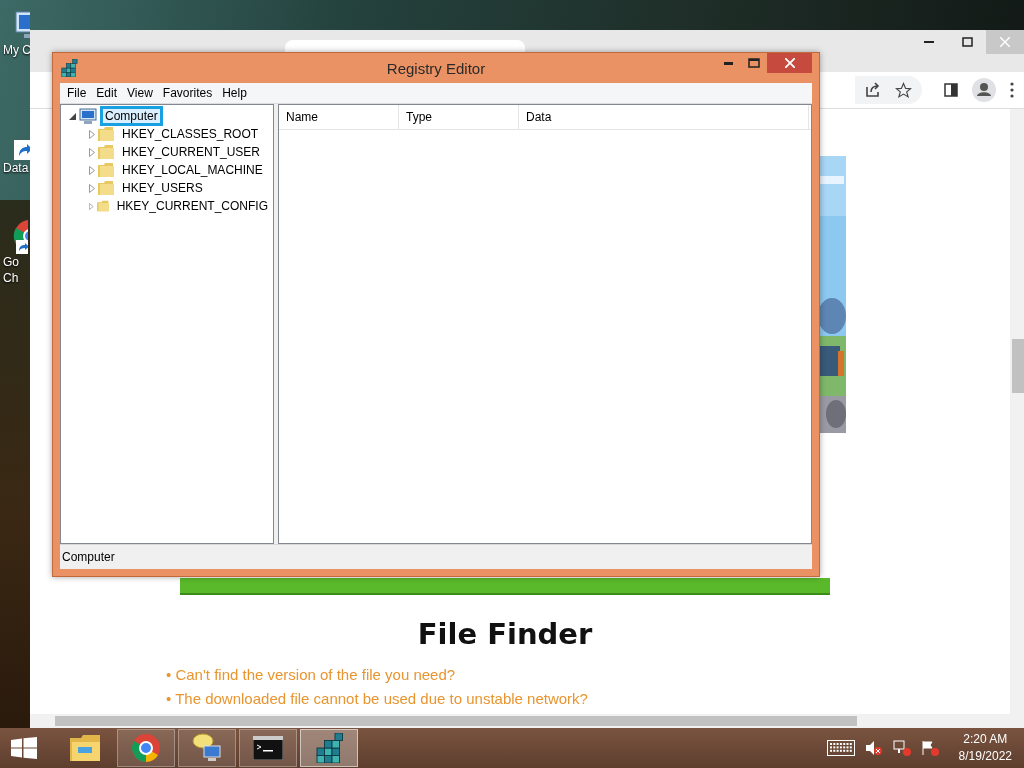 This screenshot has height=768, width=1024. I want to click on address-bar, so click(888, 90).